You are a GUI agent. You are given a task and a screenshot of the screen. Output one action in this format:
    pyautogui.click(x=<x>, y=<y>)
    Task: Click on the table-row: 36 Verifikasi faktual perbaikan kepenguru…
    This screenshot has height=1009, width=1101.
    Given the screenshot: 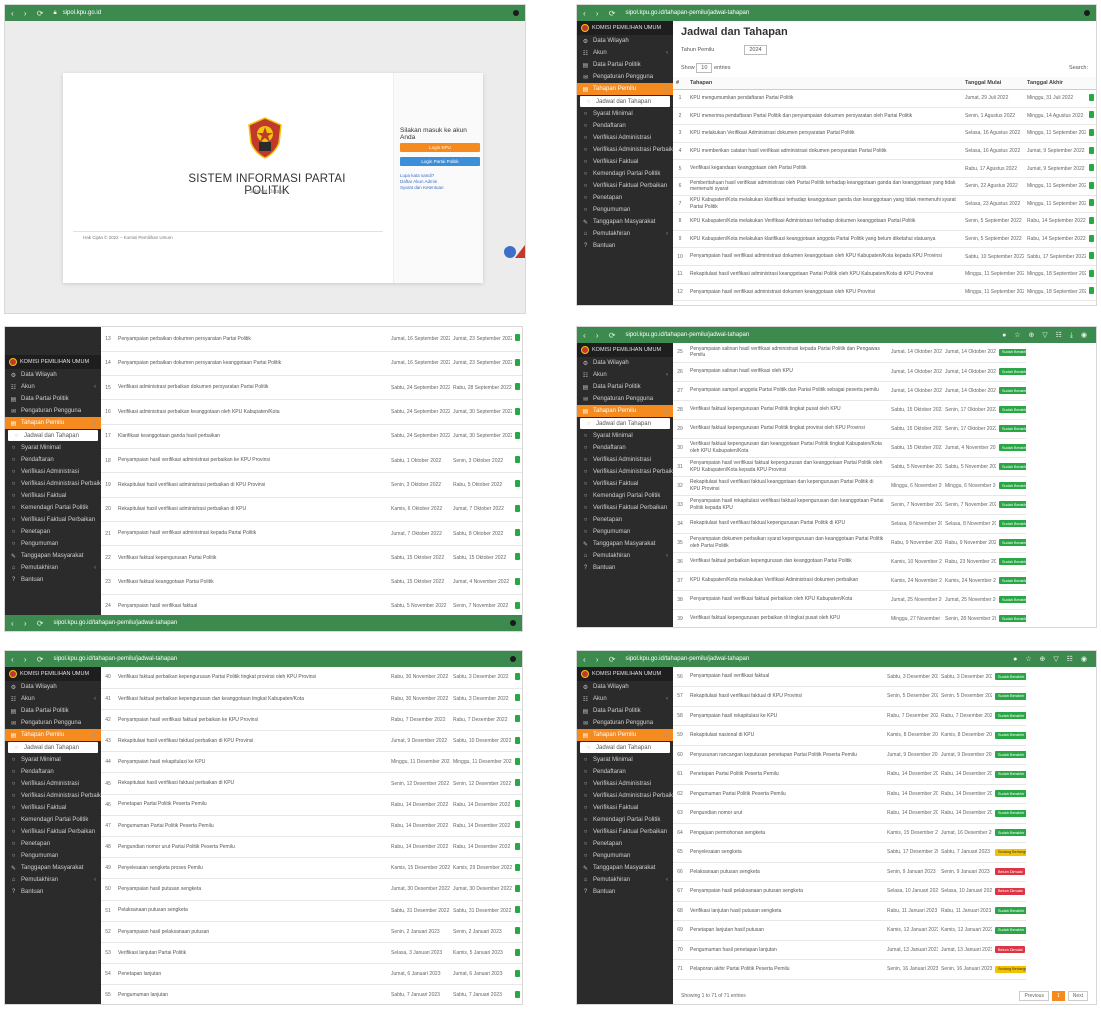 What is the action you would take?
    pyautogui.click(x=849, y=562)
    